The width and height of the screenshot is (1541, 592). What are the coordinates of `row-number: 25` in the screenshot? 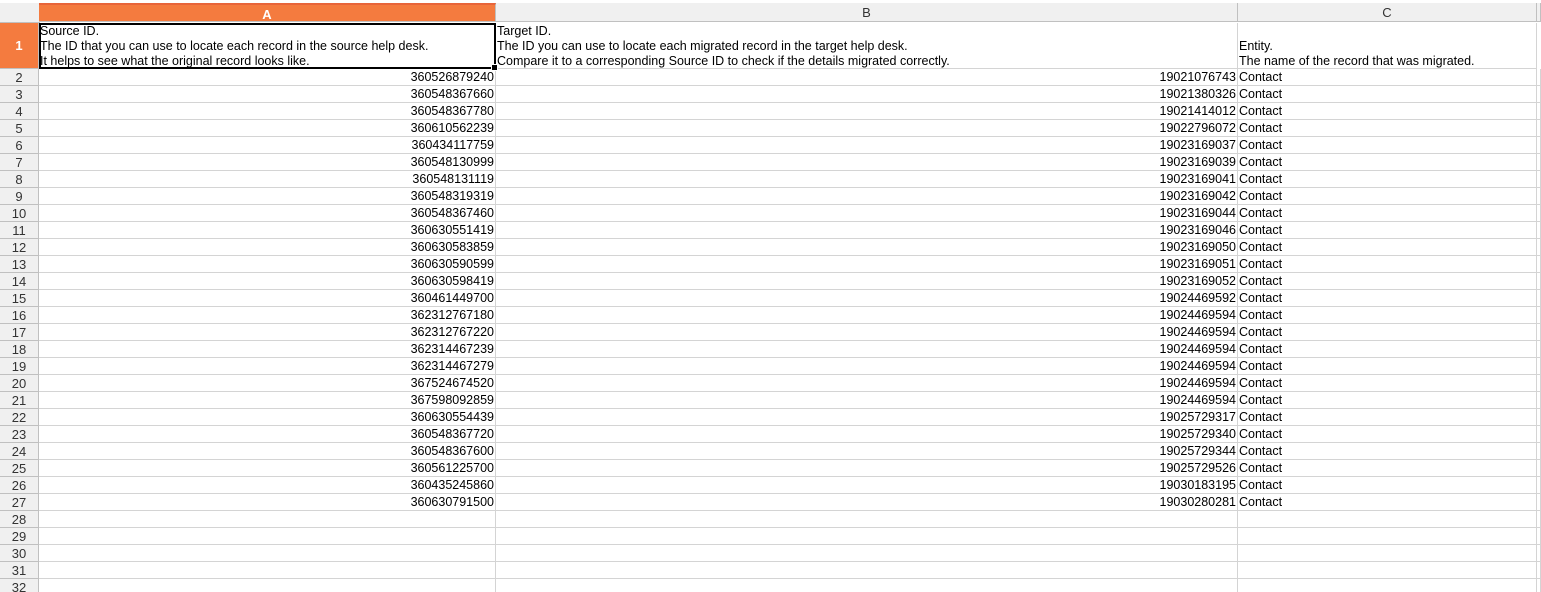 It's located at (19, 468).